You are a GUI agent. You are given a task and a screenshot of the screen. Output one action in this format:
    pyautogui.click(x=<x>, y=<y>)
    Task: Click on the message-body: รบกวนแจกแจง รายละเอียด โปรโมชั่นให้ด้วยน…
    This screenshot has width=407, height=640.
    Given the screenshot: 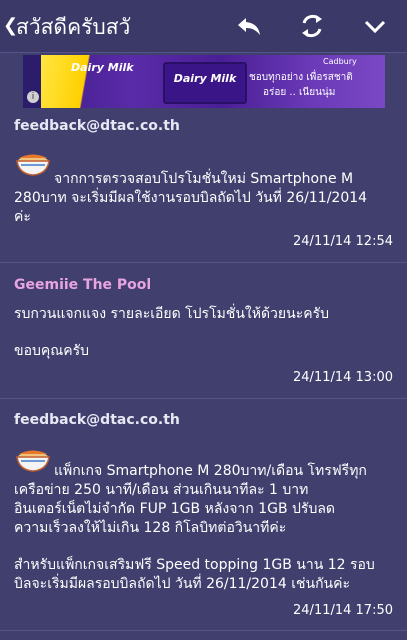 What is the action you would take?
    pyautogui.click(x=206, y=333)
    